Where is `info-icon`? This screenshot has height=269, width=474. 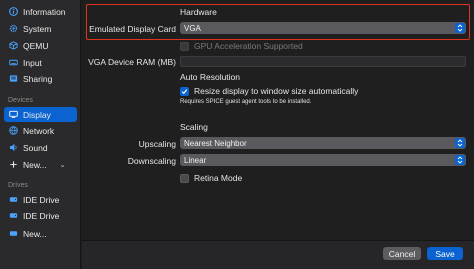
info-icon is located at coordinates (13, 11).